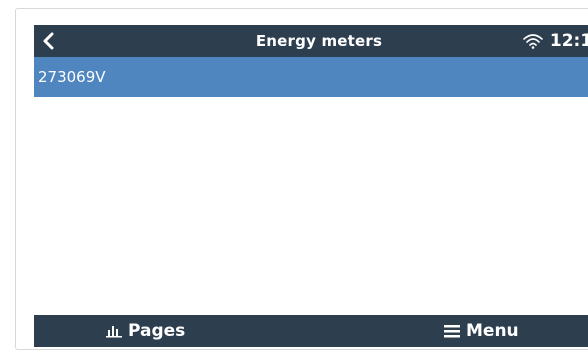  I want to click on chevron-left-icon, so click(48, 41).